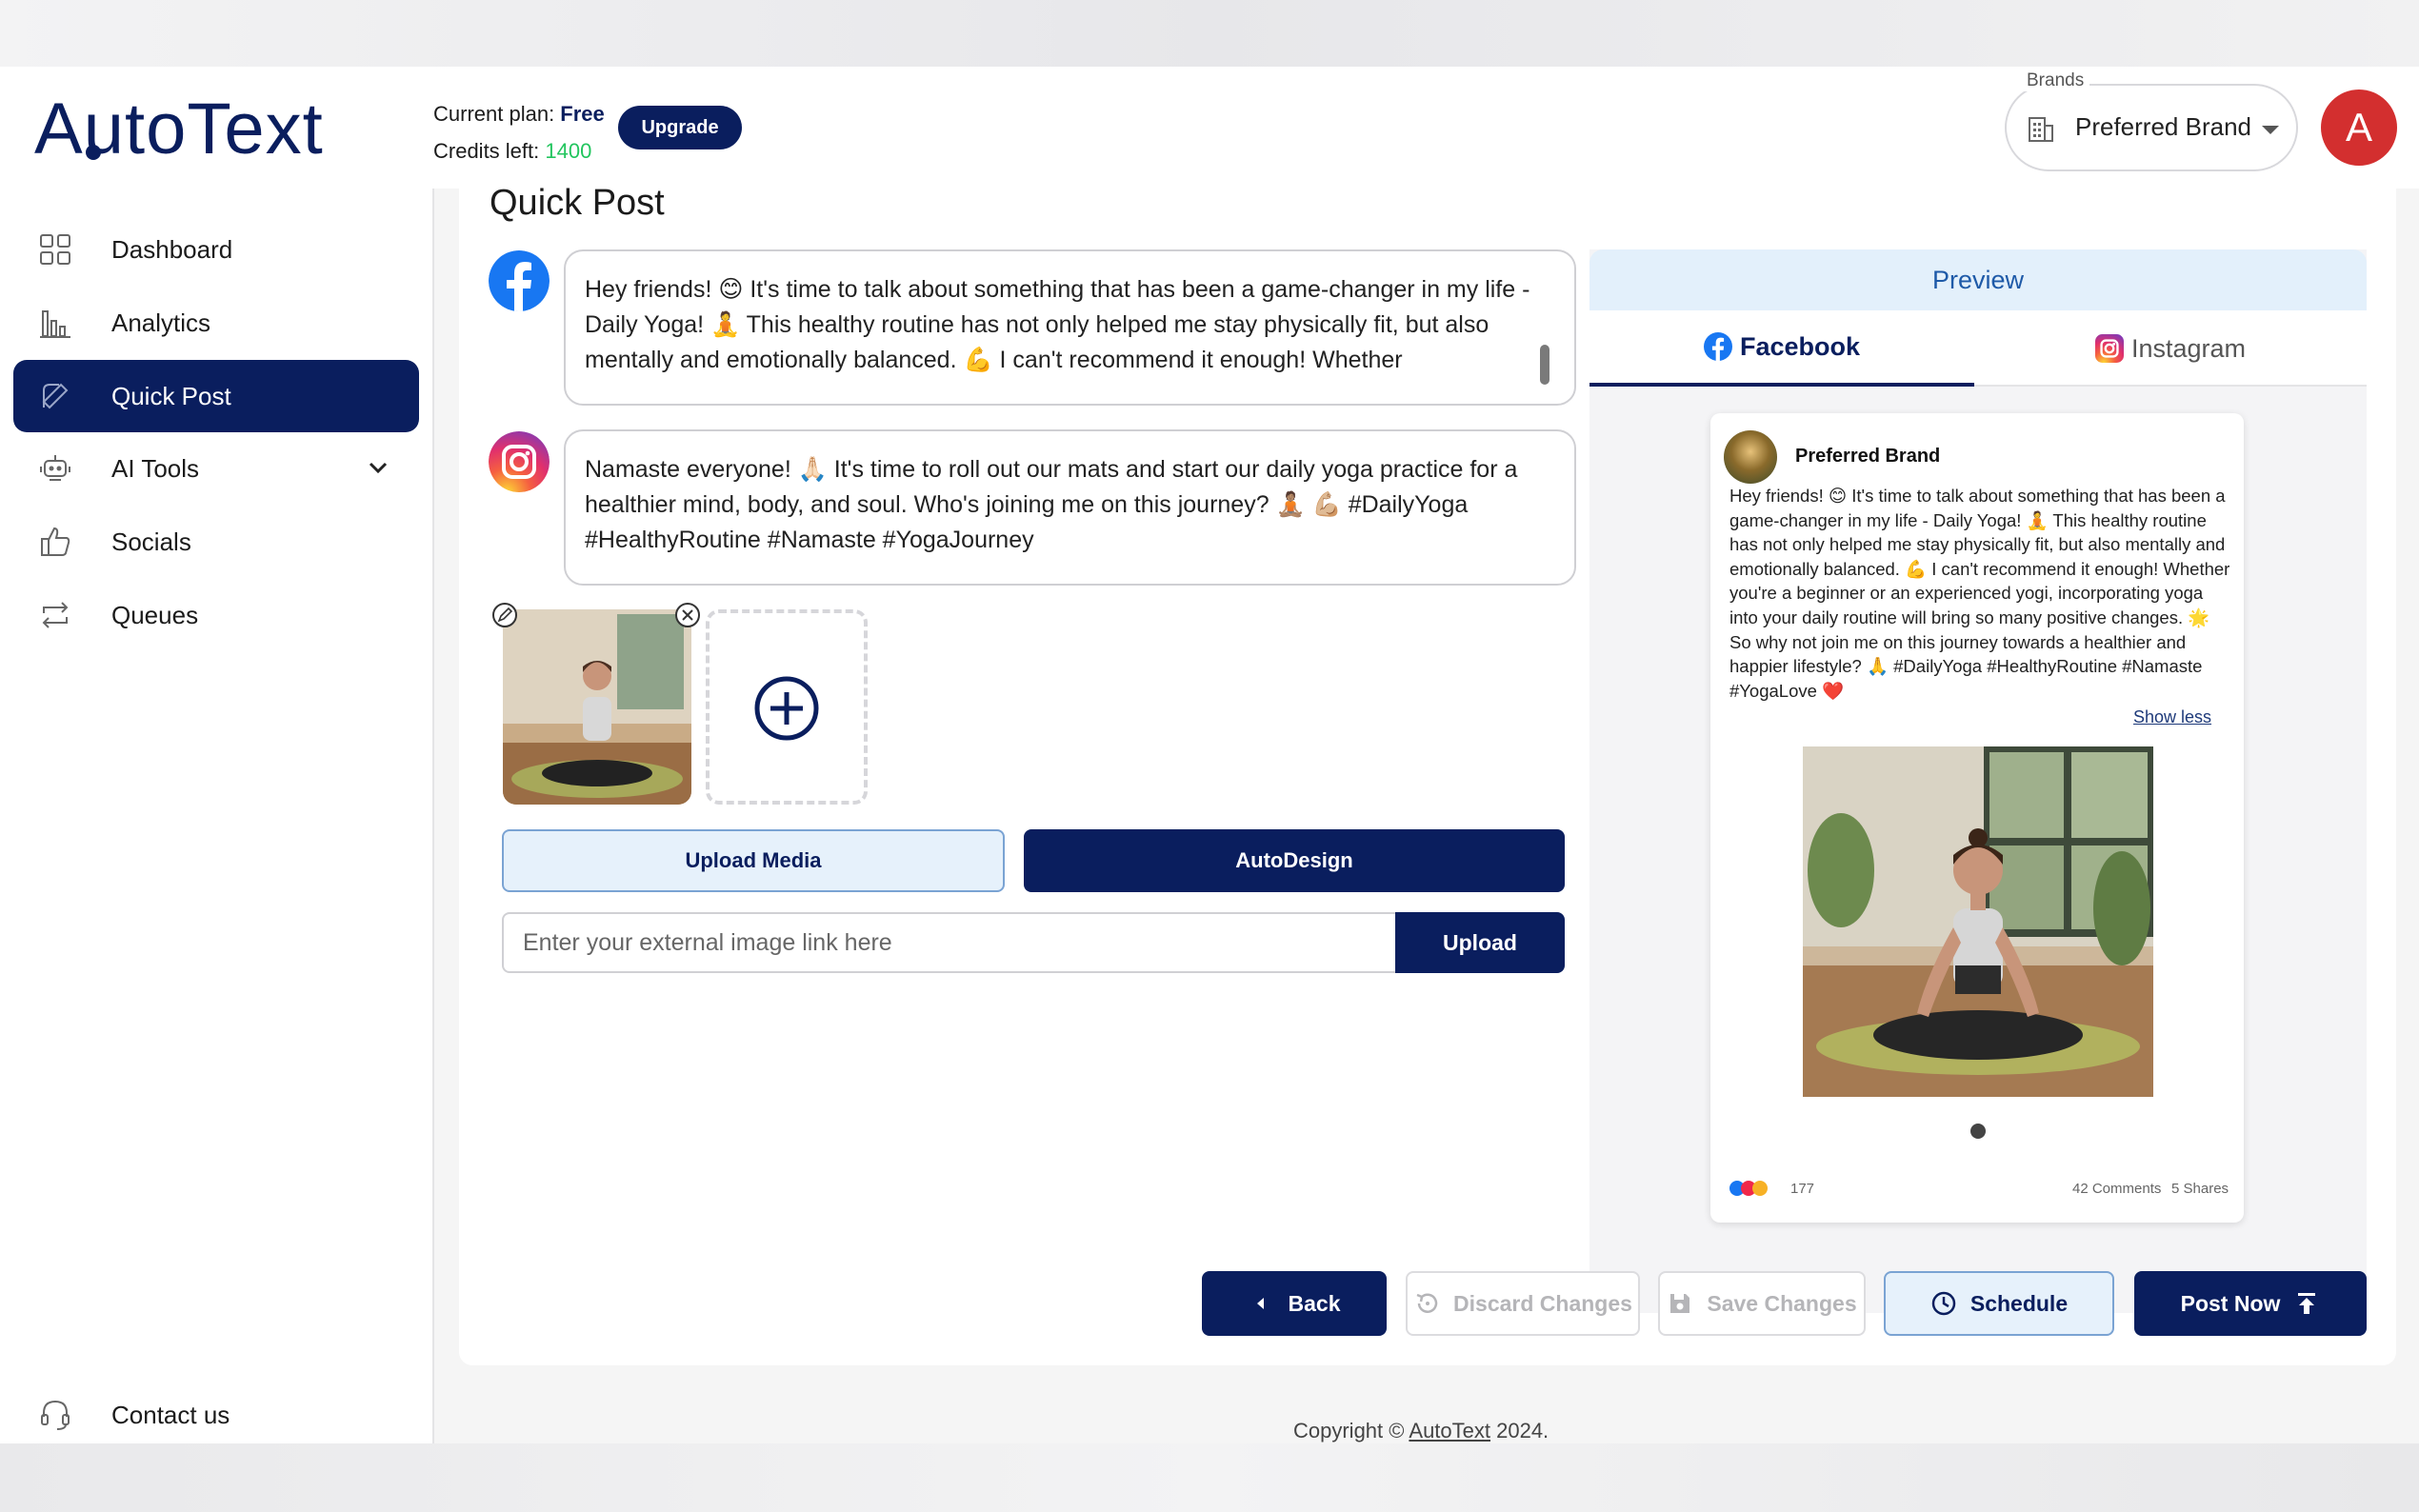  I want to click on autotext-logo: AutoText, so click(179, 129).